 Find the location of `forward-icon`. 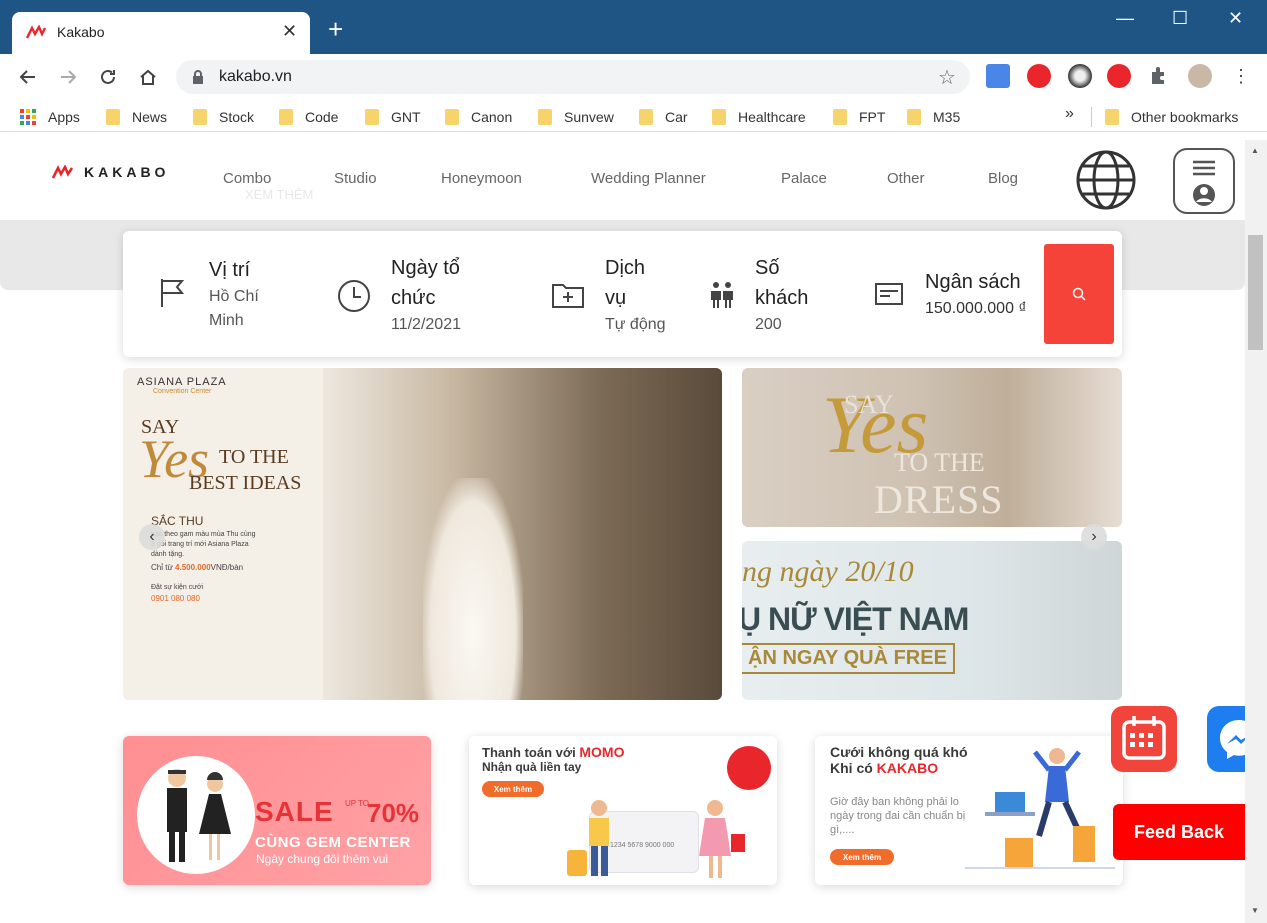

forward-icon is located at coordinates (68, 77).